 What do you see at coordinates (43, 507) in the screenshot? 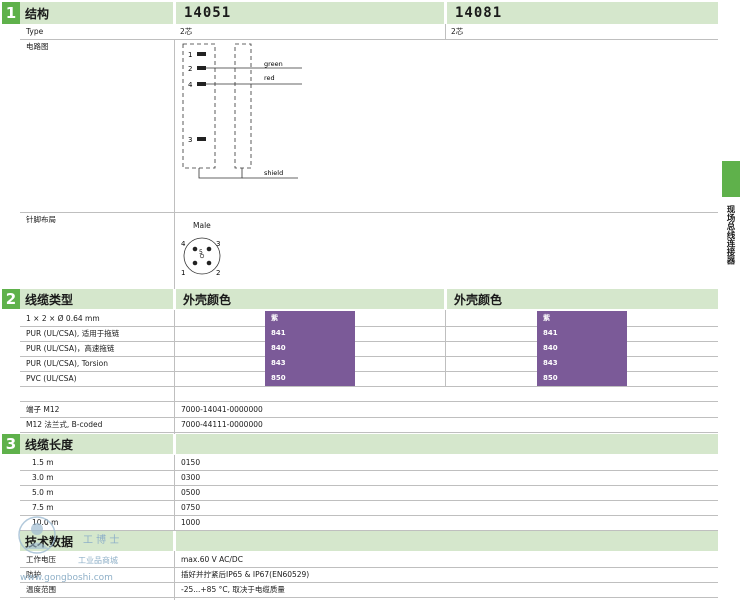
I see `length-label: 7.5 m` at bounding box center [43, 507].